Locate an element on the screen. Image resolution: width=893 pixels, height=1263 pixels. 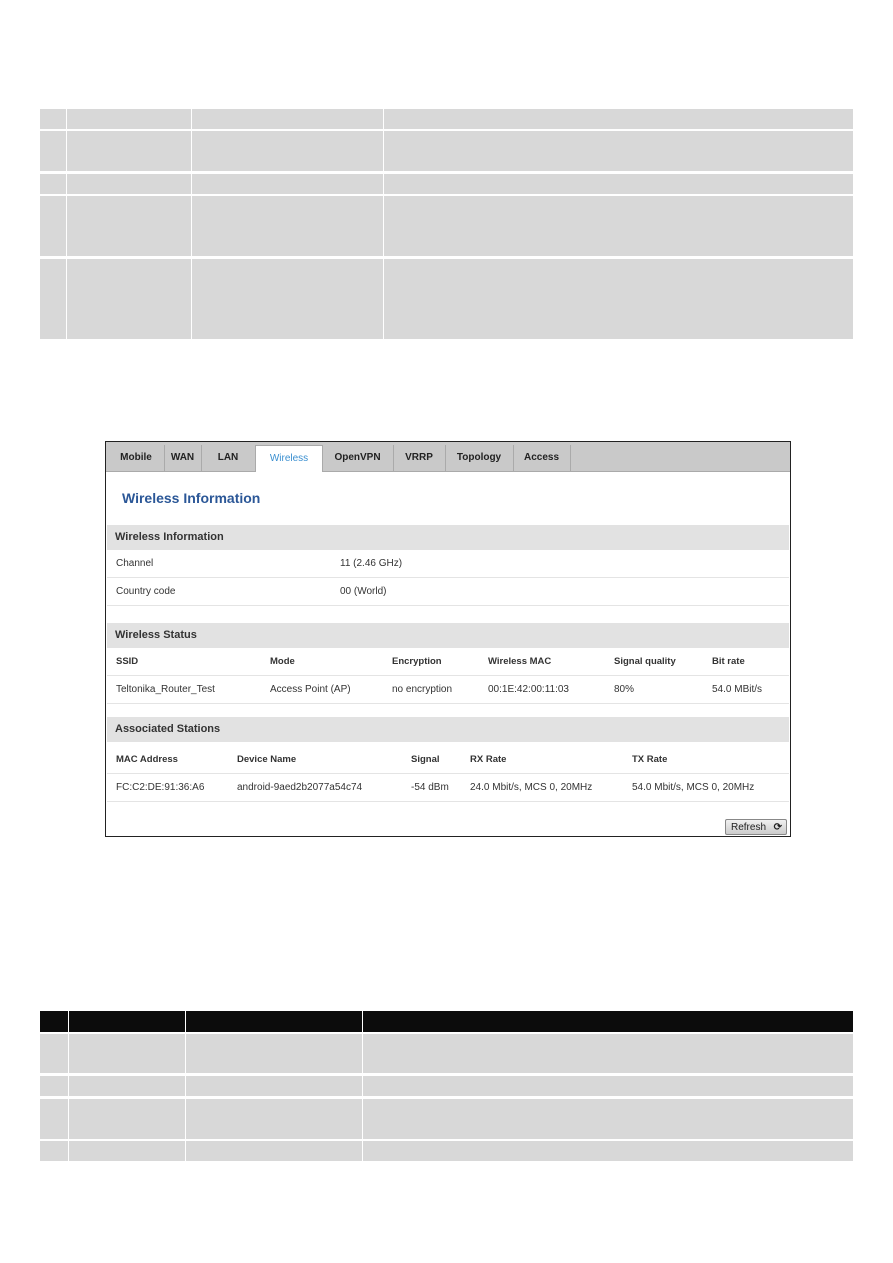
info-value: 00 (World) is located at coordinates (363, 591).